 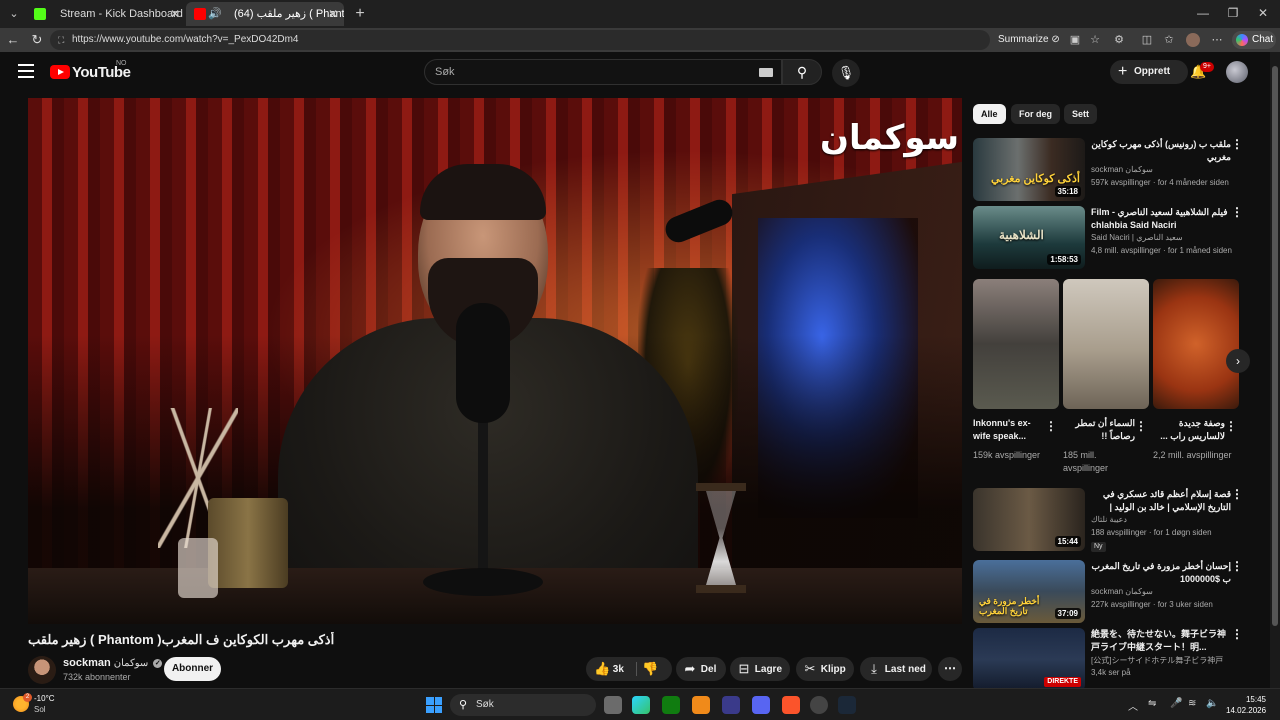 What do you see at coordinates (1029, 39) in the screenshot?
I see `summarize-button: Summarize ⊘` at bounding box center [1029, 39].